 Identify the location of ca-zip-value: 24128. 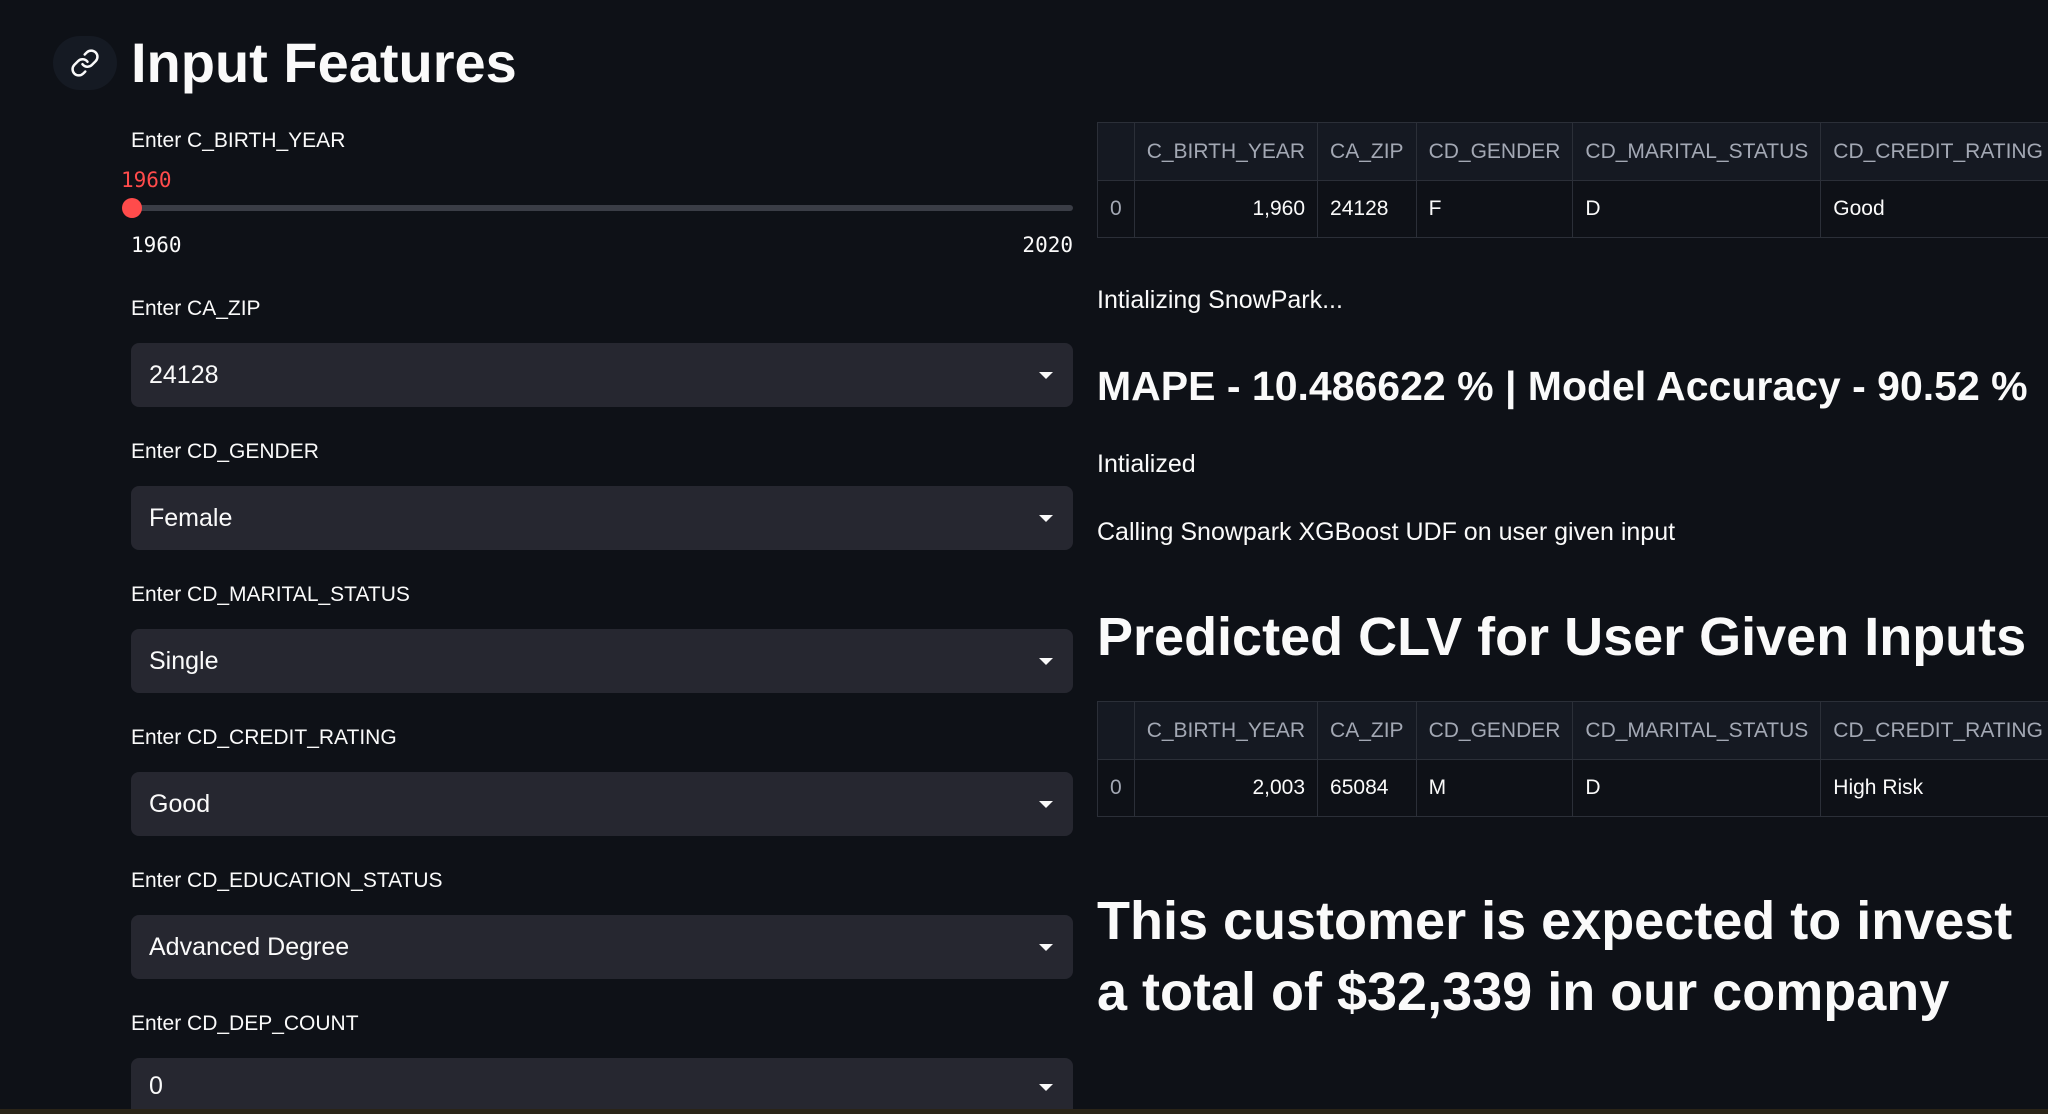
(184, 374).